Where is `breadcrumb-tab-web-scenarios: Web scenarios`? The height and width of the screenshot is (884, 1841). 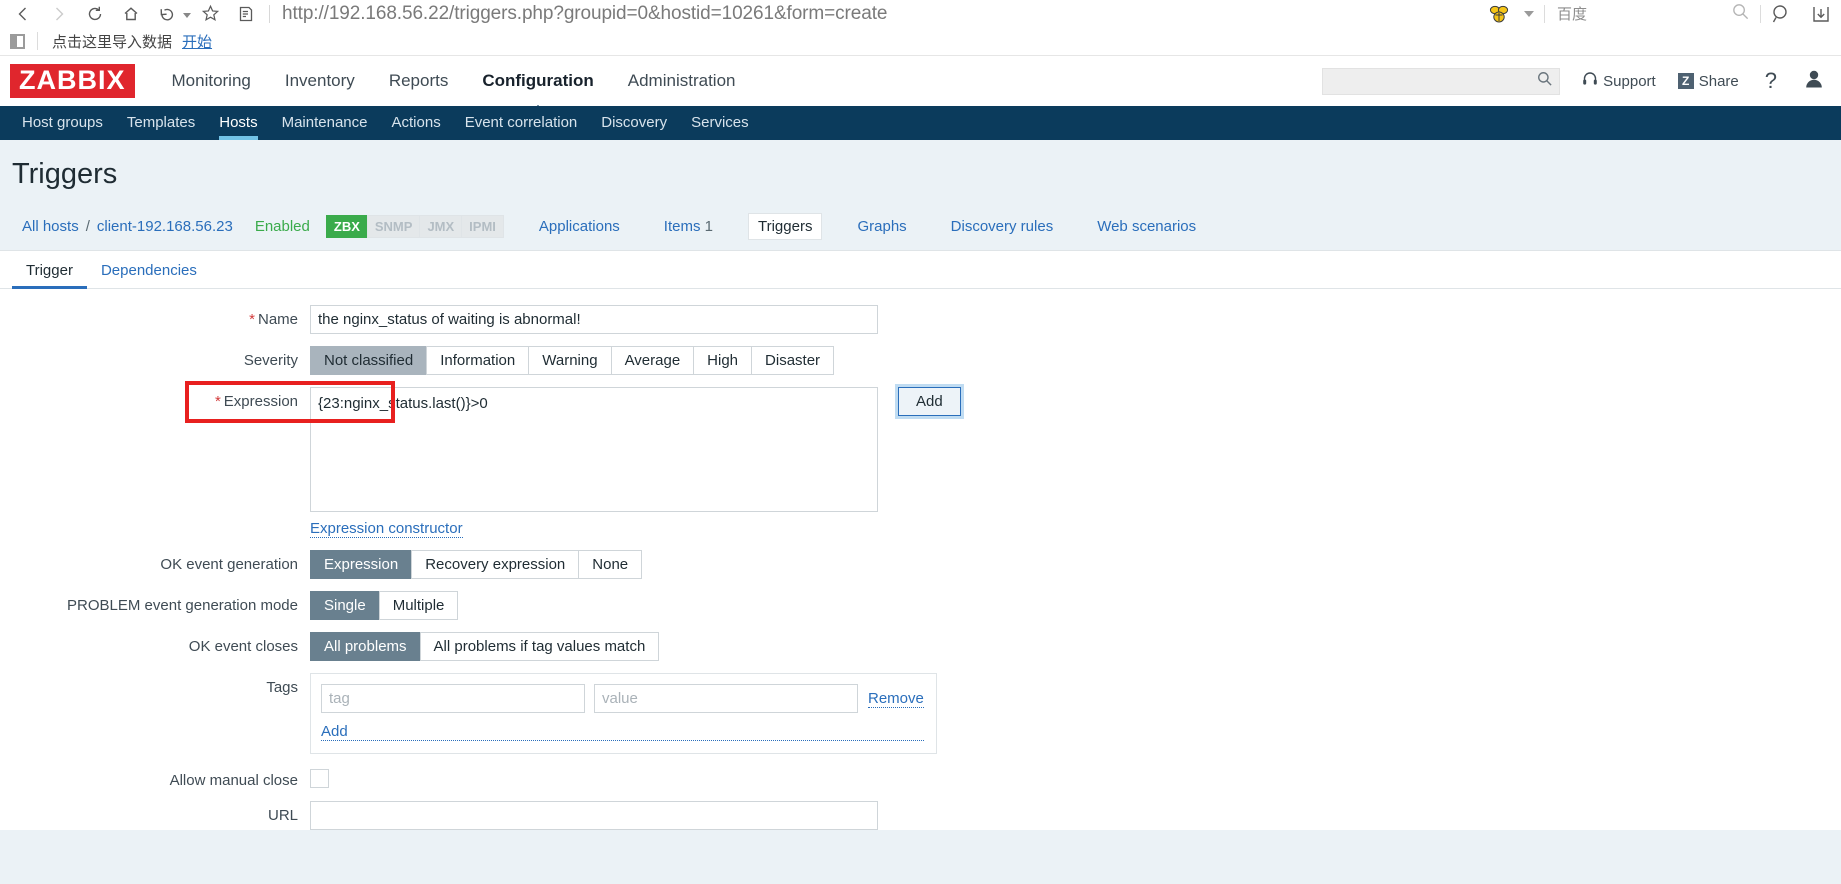 breadcrumb-tab-web-scenarios: Web scenarios is located at coordinates (1146, 226).